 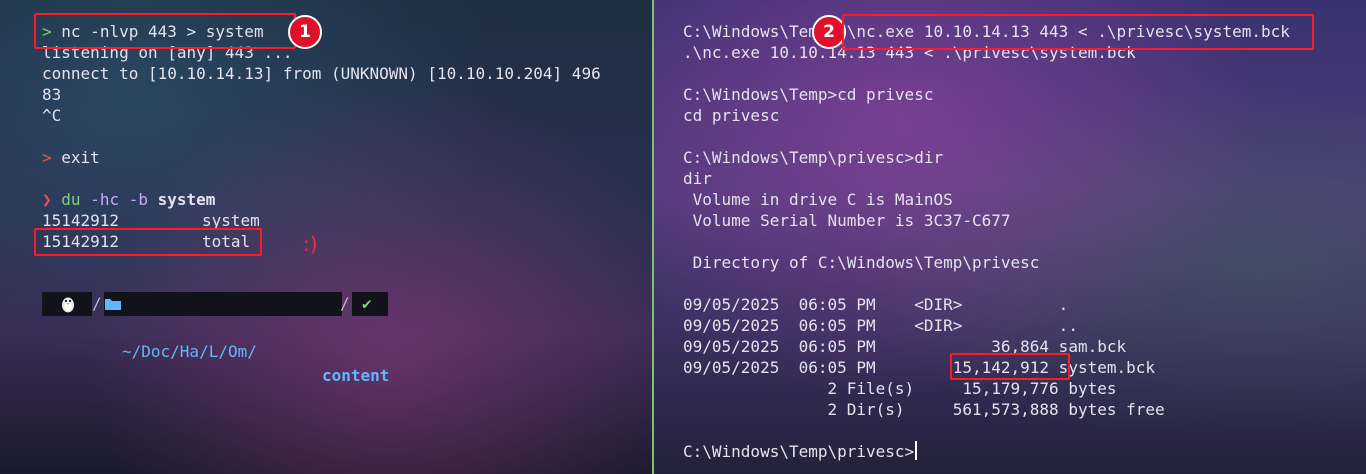 I want to click on dir-row: 09/05/2025 06:05 PM <DIR> .., so click(x=880, y=325).